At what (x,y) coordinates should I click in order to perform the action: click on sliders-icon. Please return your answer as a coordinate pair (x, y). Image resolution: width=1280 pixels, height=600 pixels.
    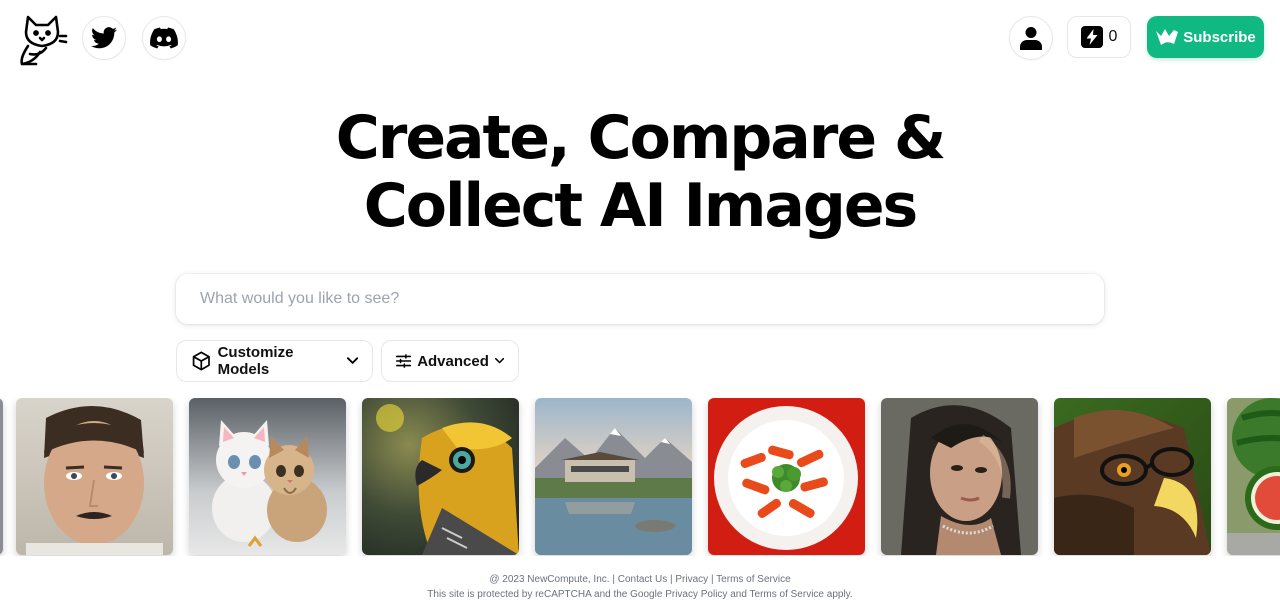
    Looking at the image, I should click on (404, 361).